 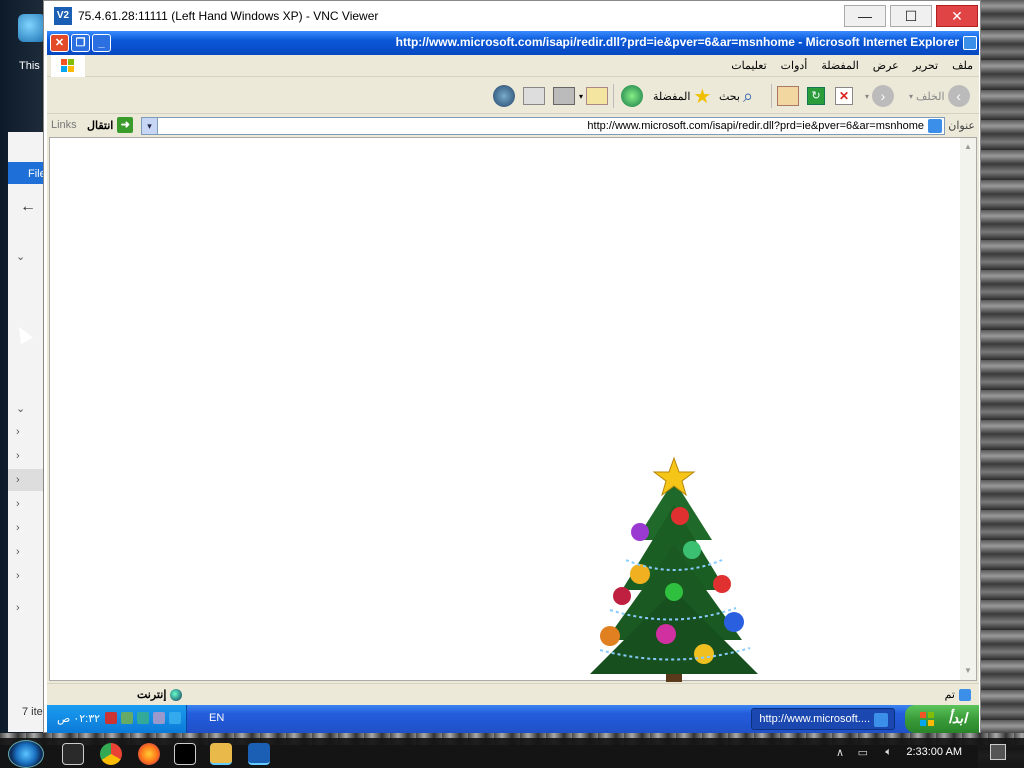 What do you see at coordinates (844, 96) in the screenshot?
I see `stop-button: ✕` at bounding box center [844, 96].